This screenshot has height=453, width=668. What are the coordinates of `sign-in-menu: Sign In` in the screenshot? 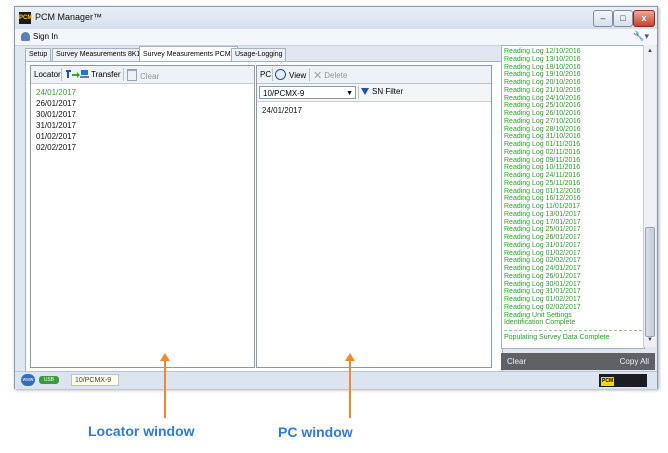 It's located at (39, 36).